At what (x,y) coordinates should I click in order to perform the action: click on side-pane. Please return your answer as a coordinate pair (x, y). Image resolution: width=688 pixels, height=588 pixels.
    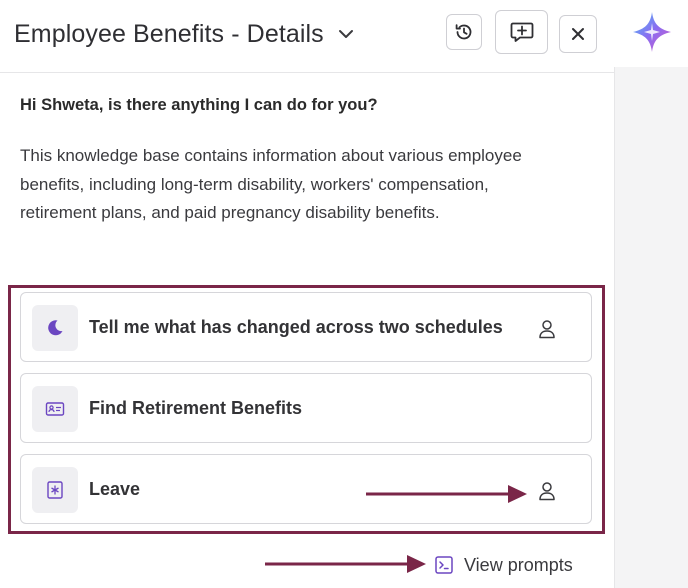
    Looking at the image, I should click on (651, 327).